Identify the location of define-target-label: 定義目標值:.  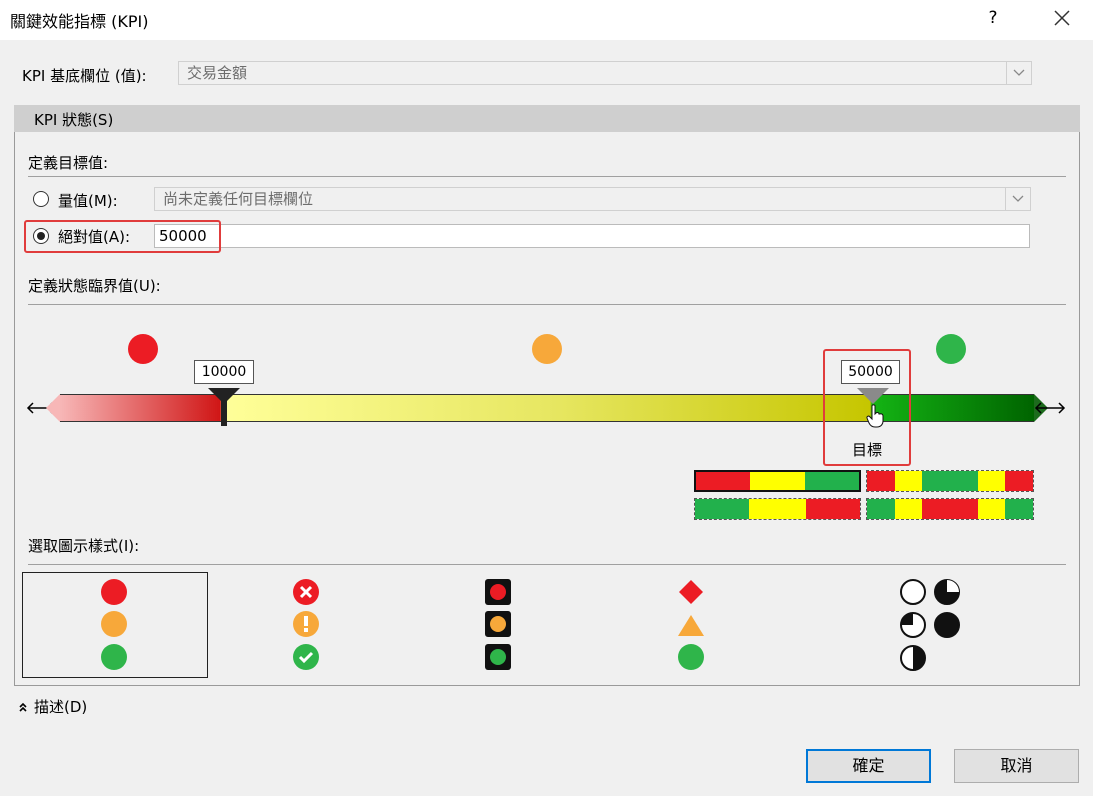
(68, 163).